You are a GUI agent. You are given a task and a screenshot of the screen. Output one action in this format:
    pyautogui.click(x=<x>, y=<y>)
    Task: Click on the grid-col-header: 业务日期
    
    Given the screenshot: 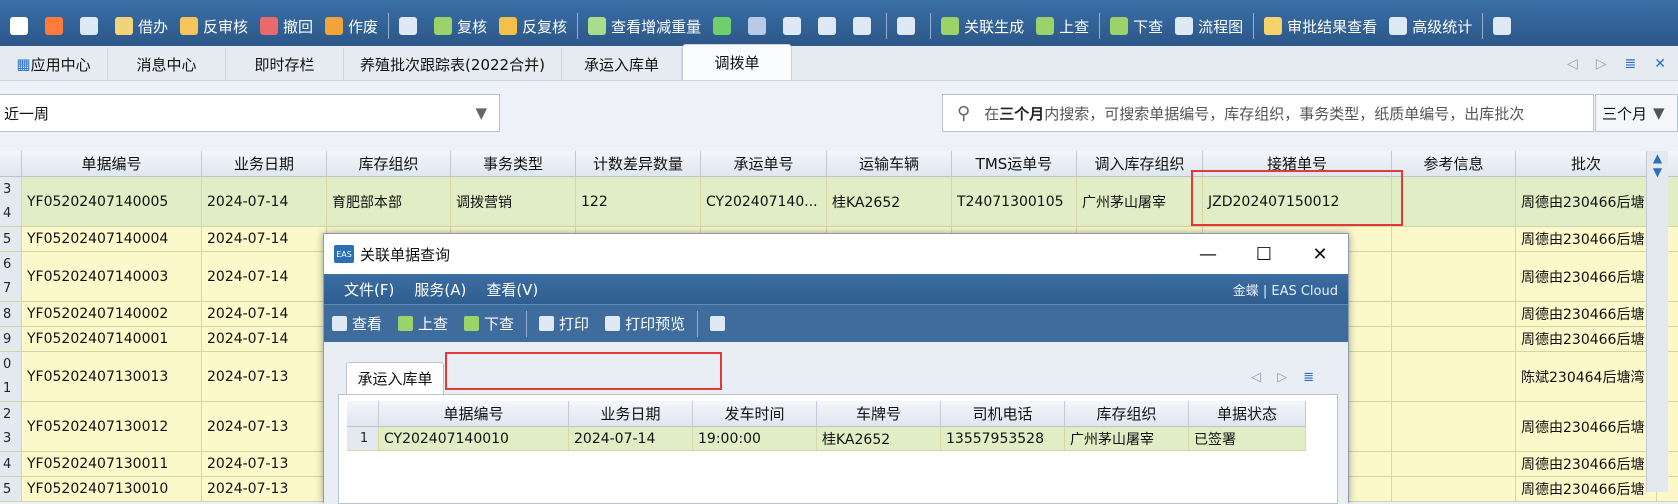 What is the action you would take?
    pyautogui.click(x=264, y=163)
    